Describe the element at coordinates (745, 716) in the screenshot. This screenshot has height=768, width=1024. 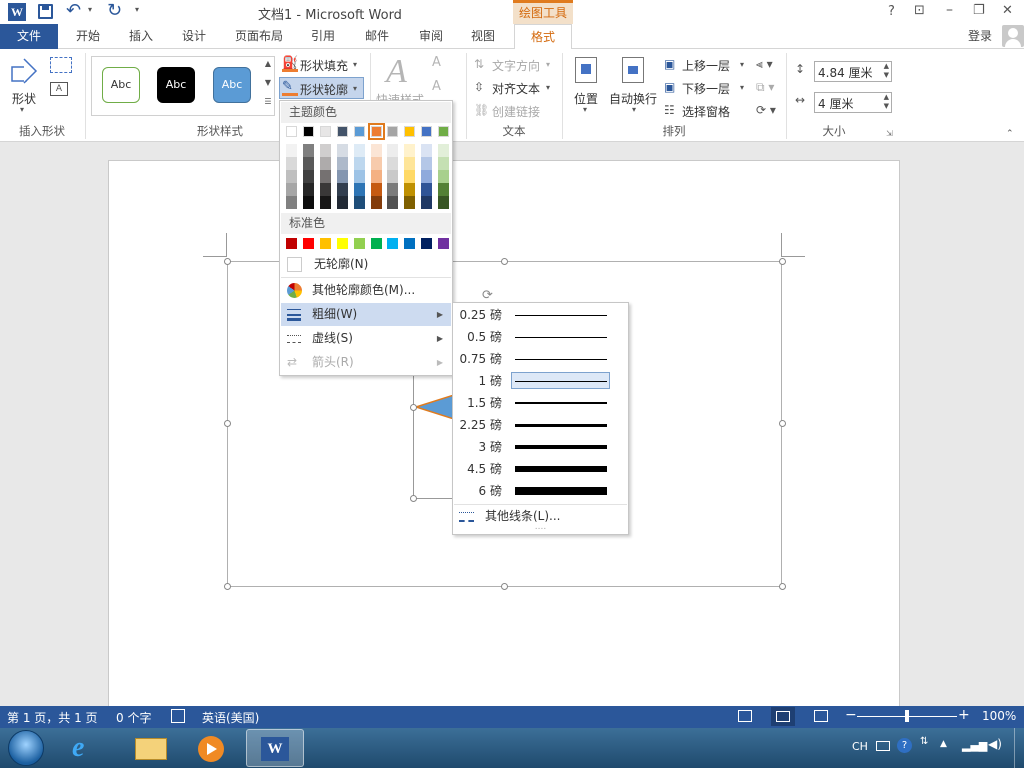
I see `read-mode-icon` at that location.